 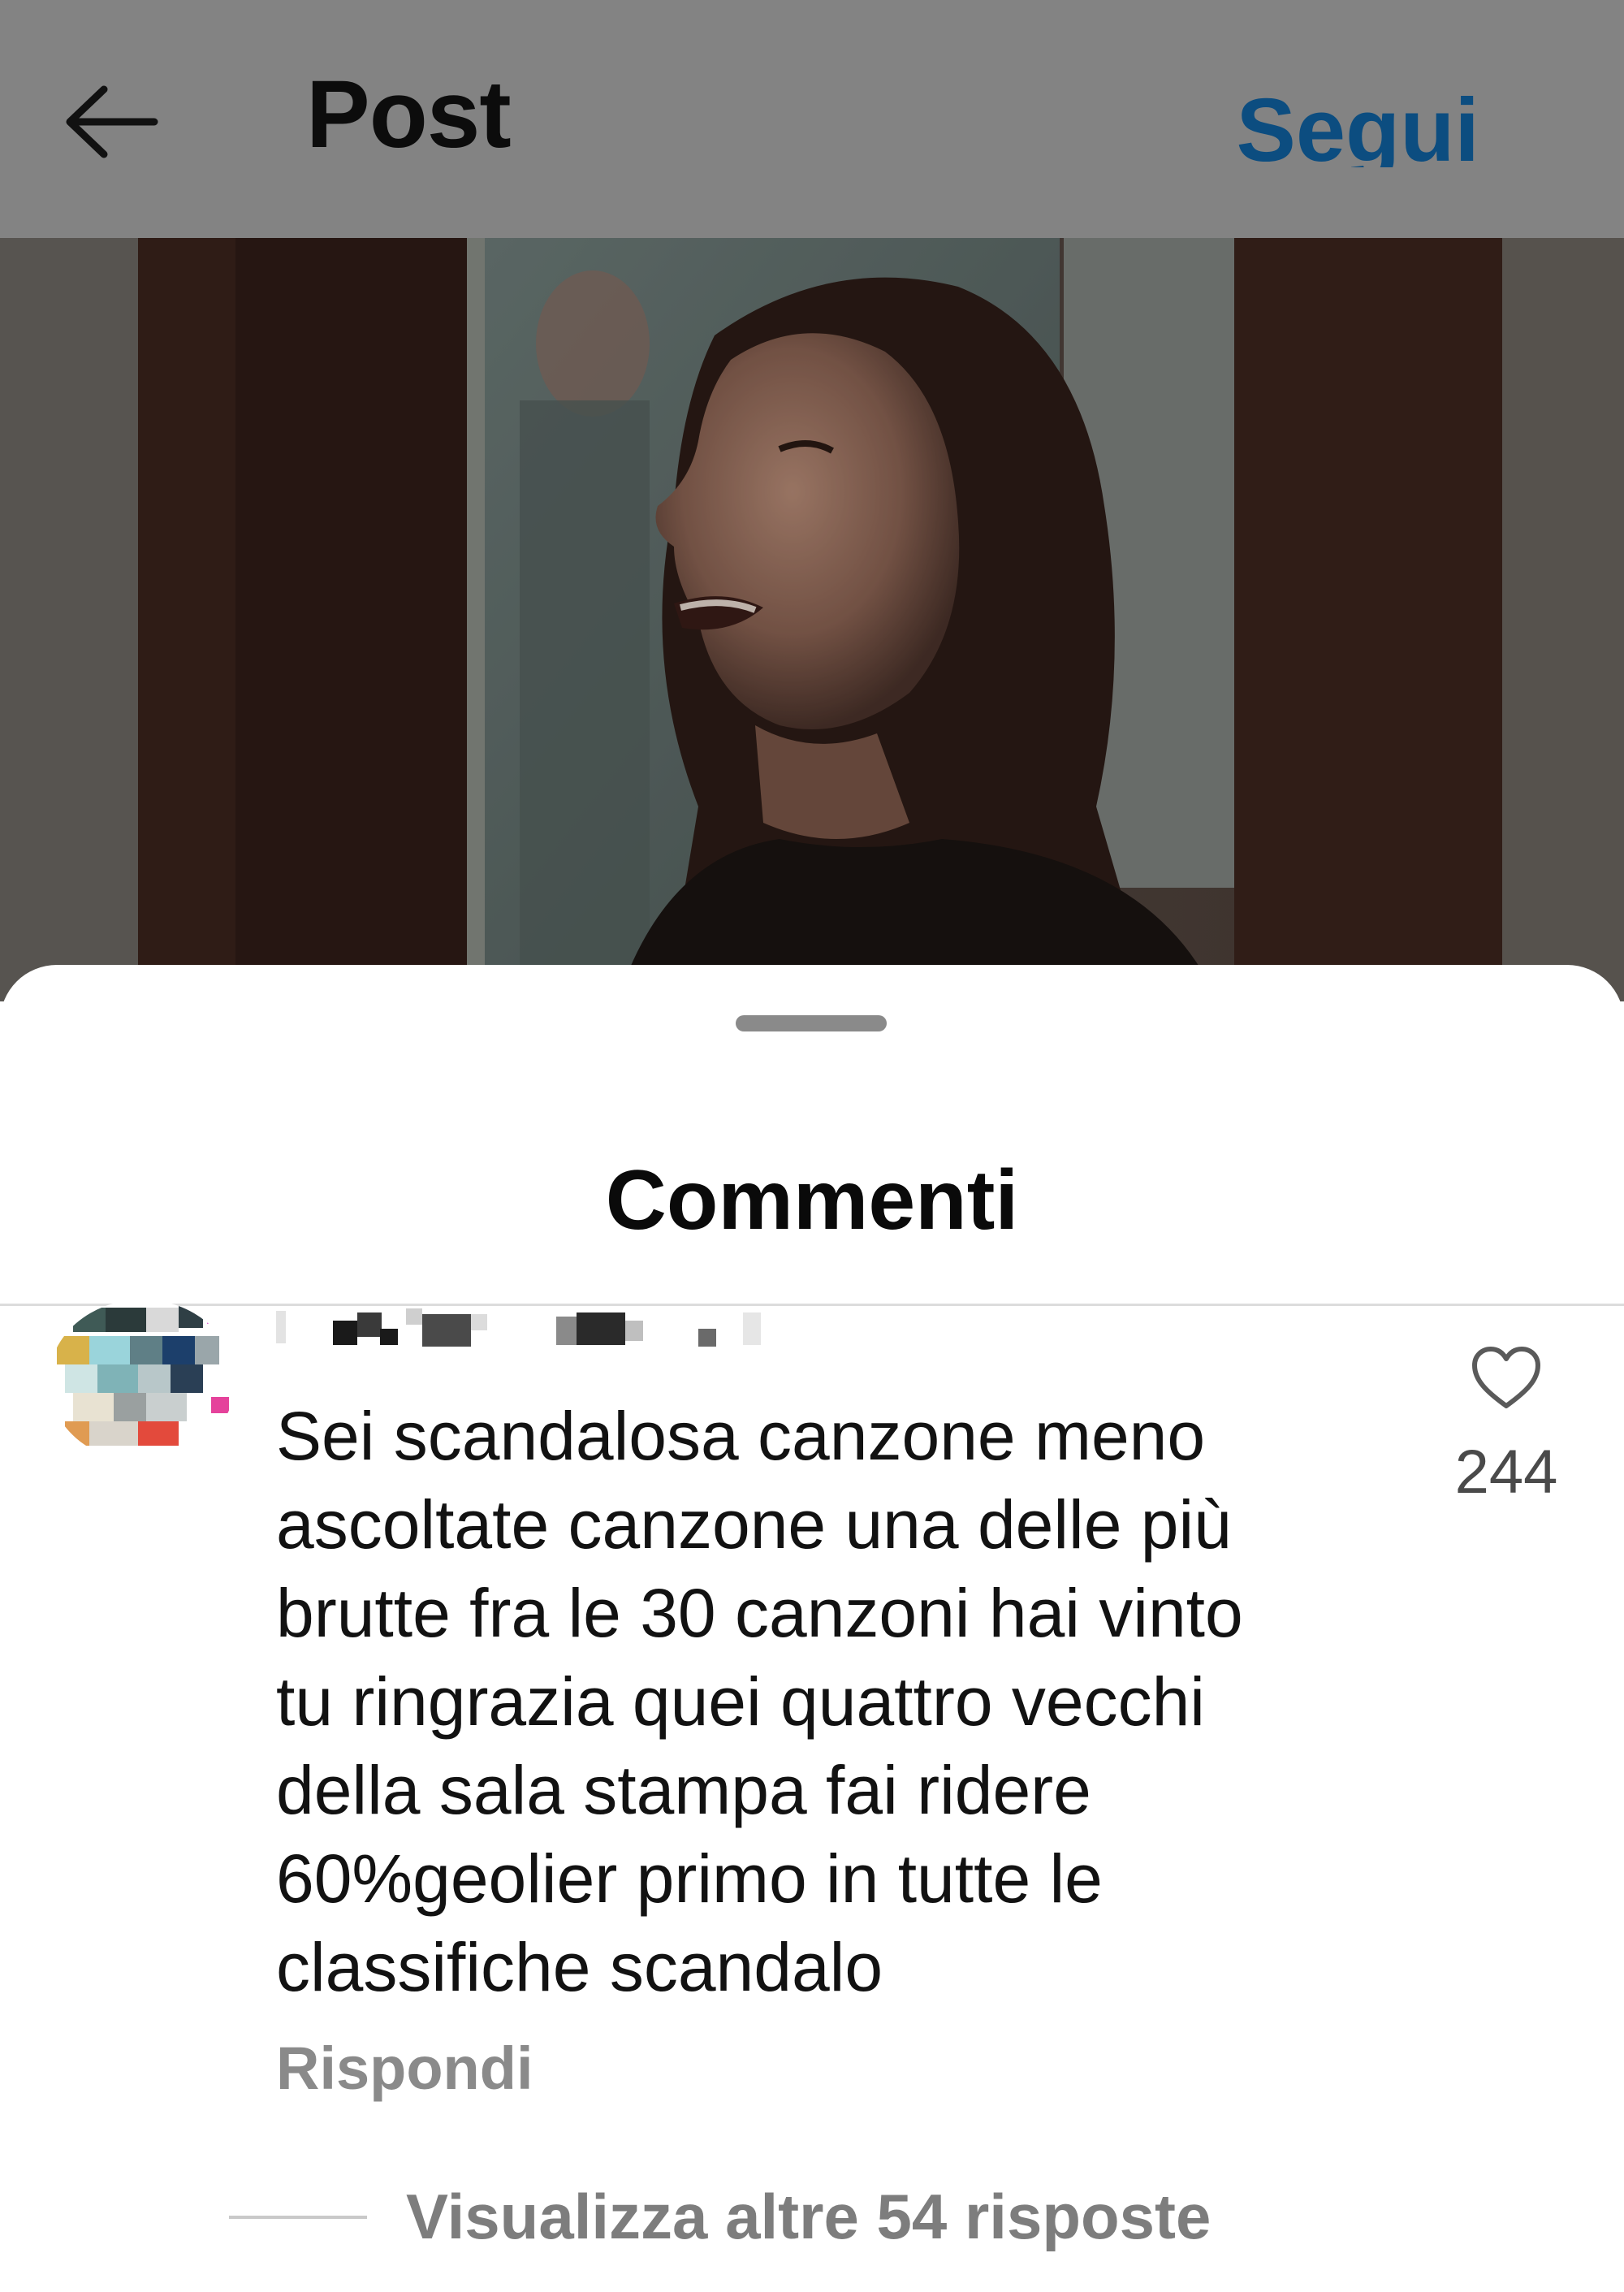 What do you see at coordinates (812, 1023) in the screenshot?
I see `drag-handle` at bounding box center [812, 1023].